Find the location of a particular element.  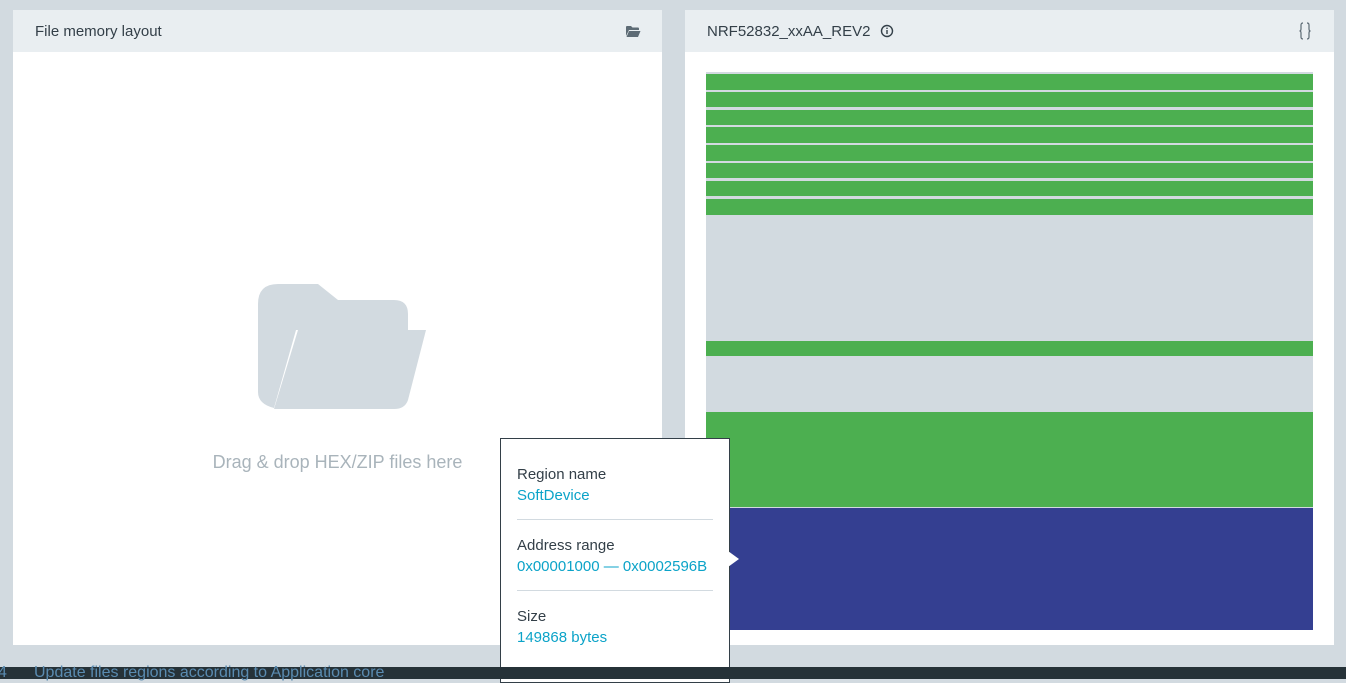

region-name-section: Region name SoftDevice is located at coordinates (615, 492).